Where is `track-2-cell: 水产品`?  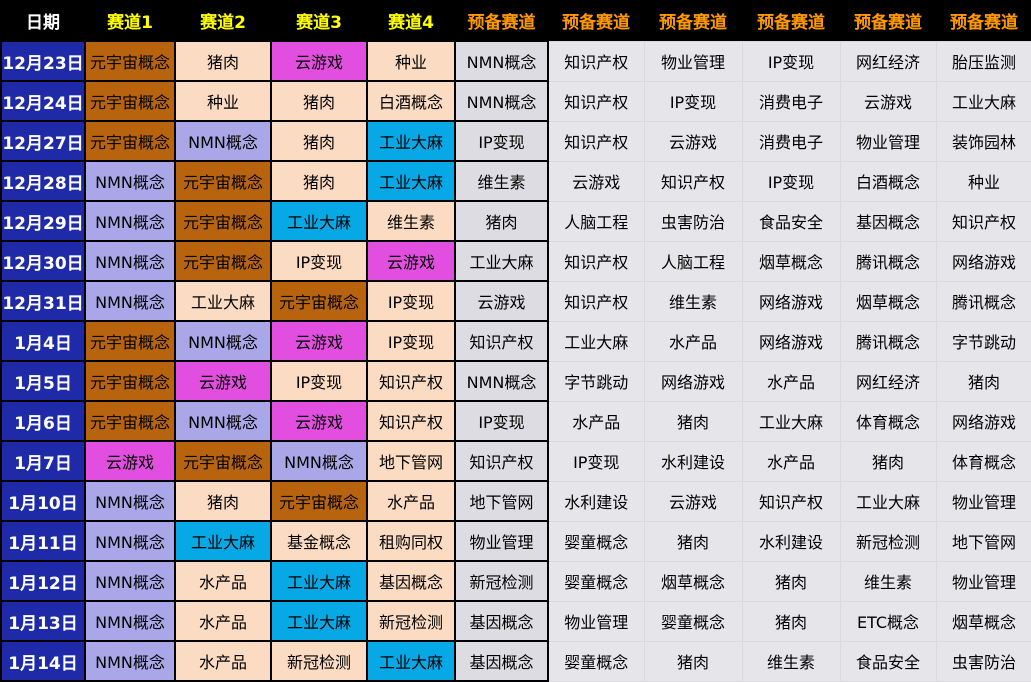
track-2-cell: 水产品 is located at coordinates (223, 581).